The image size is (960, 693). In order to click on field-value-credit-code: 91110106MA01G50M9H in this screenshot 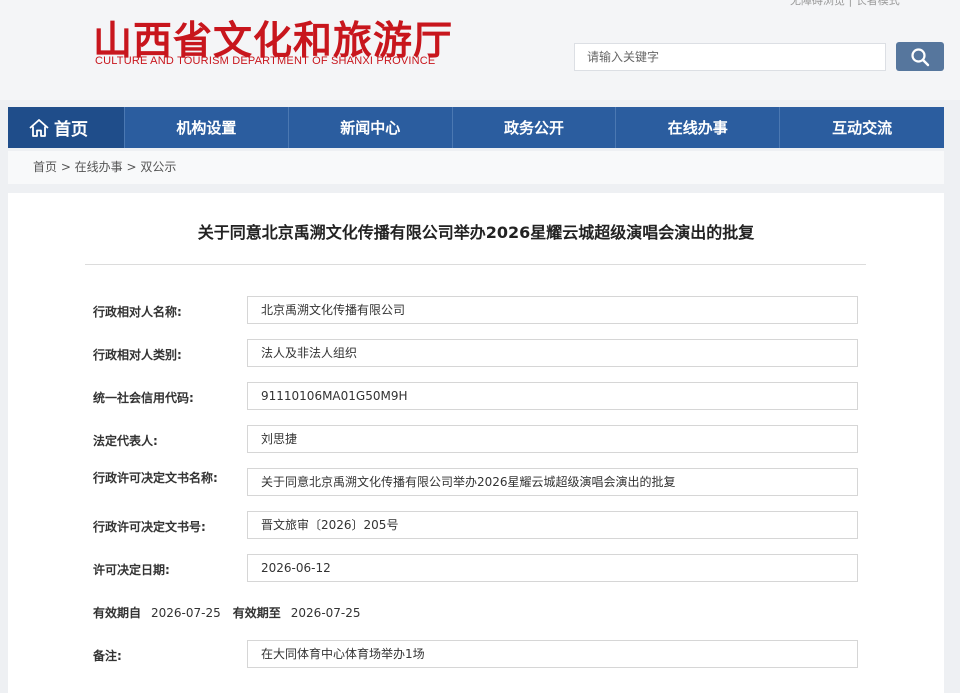, I will do `click(552, 396)`.